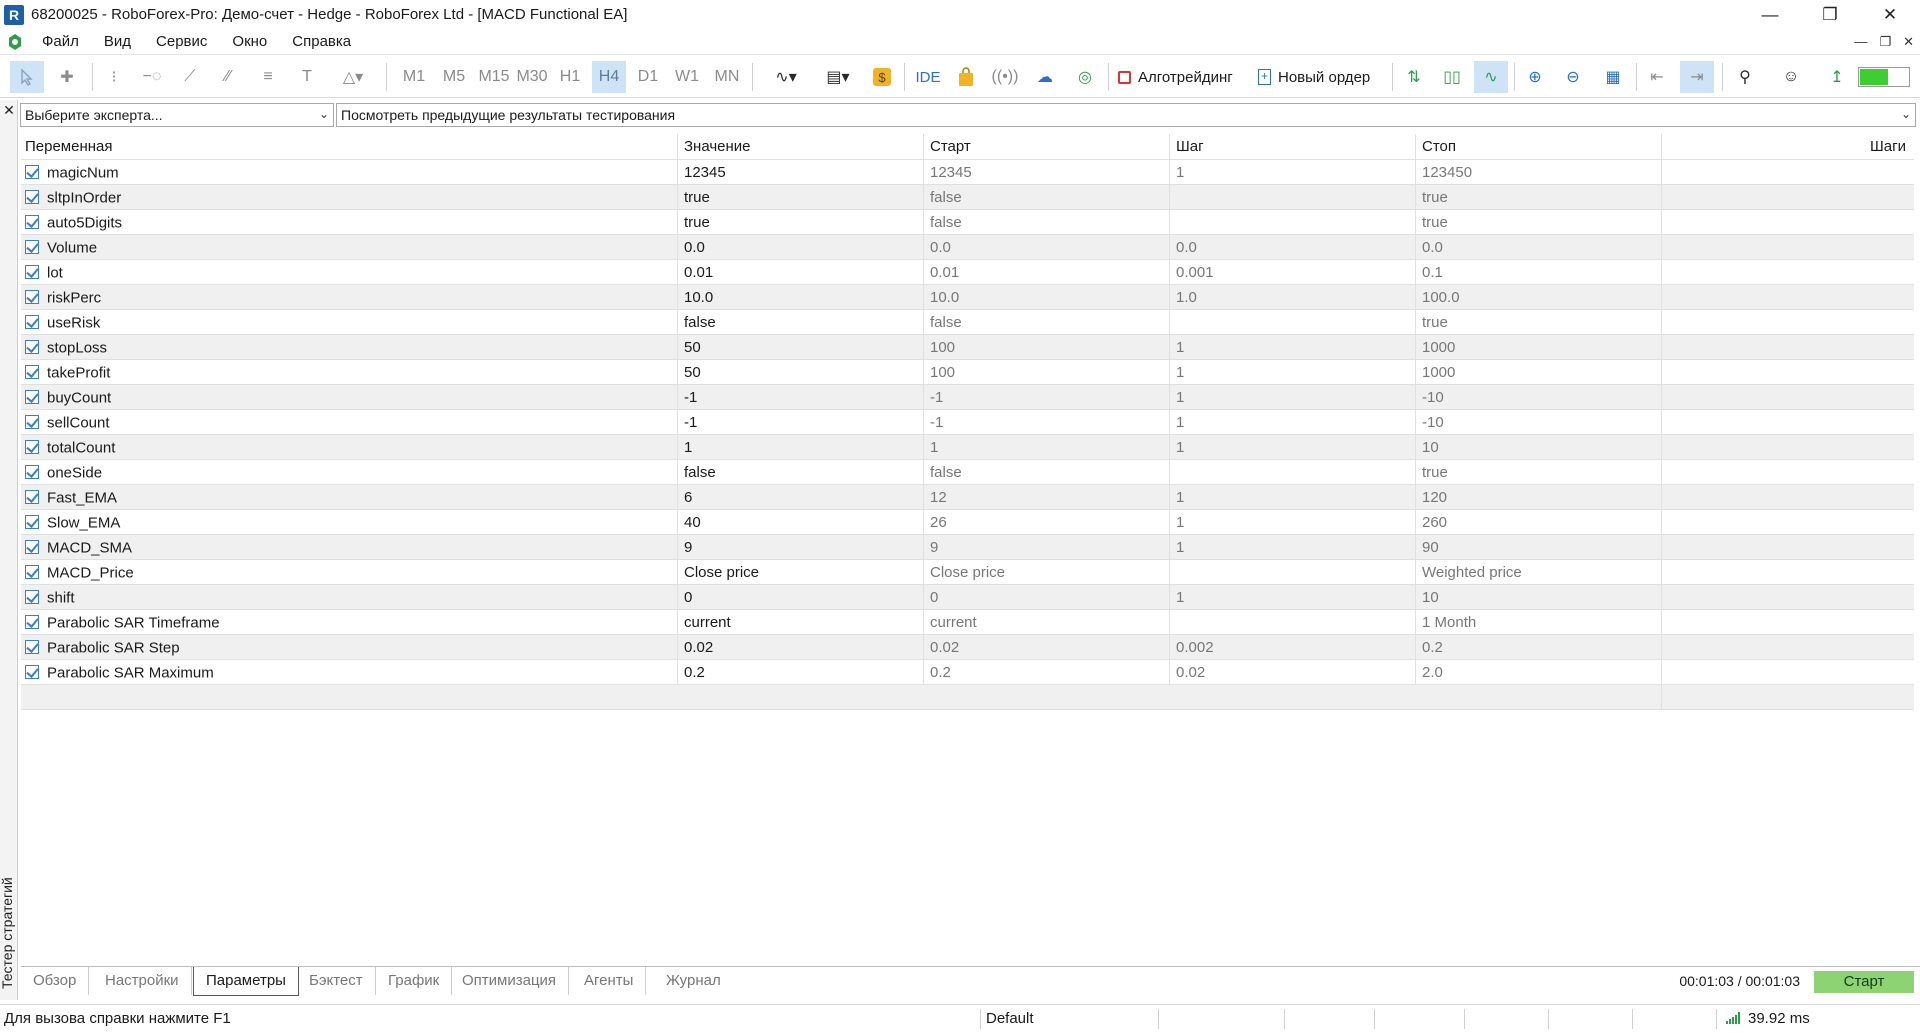 The image size is (1920, 1033). Describe the element at coordinates (800, 172) in the screenshot. I see `param-value: 12345` at that location.